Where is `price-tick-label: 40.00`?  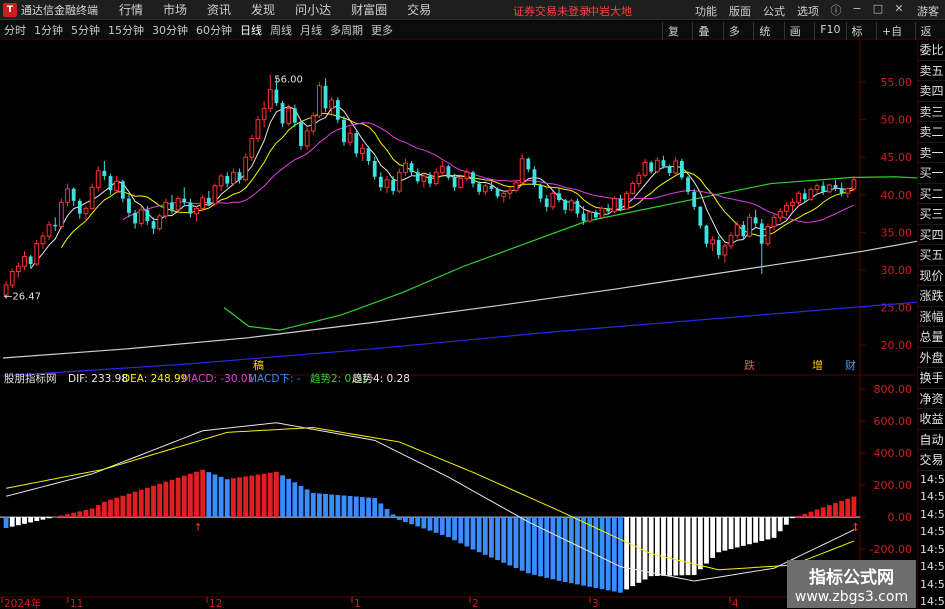 price-tick-label: 40.00 is located at coordinates (897, 195).